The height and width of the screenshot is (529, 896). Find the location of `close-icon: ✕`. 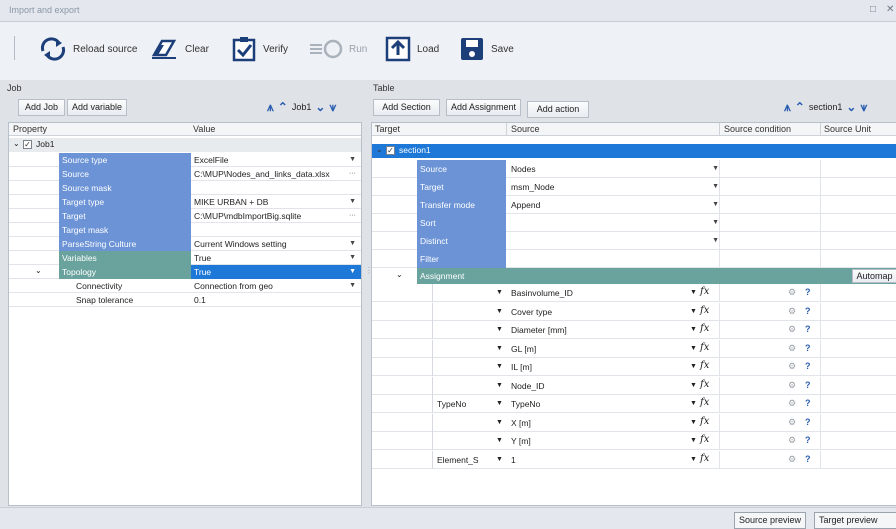

close-icon: ✕ is located at coordinates (890, 9).